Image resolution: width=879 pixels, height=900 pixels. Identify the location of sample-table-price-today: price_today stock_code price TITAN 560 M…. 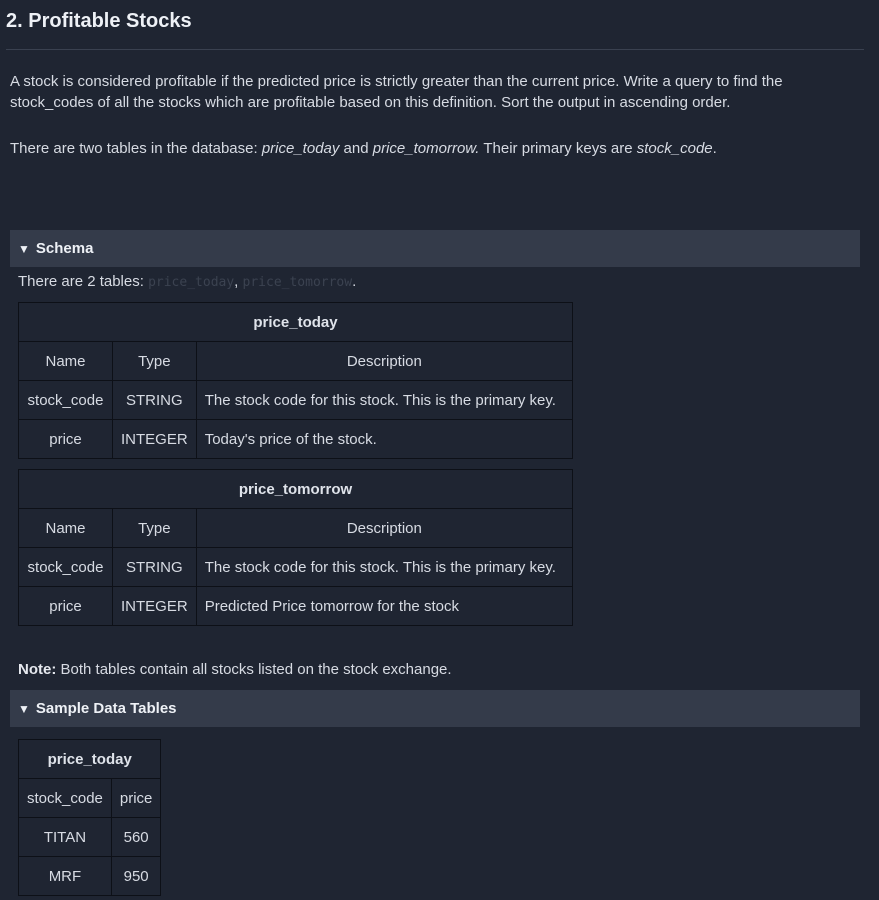
(89, 817).